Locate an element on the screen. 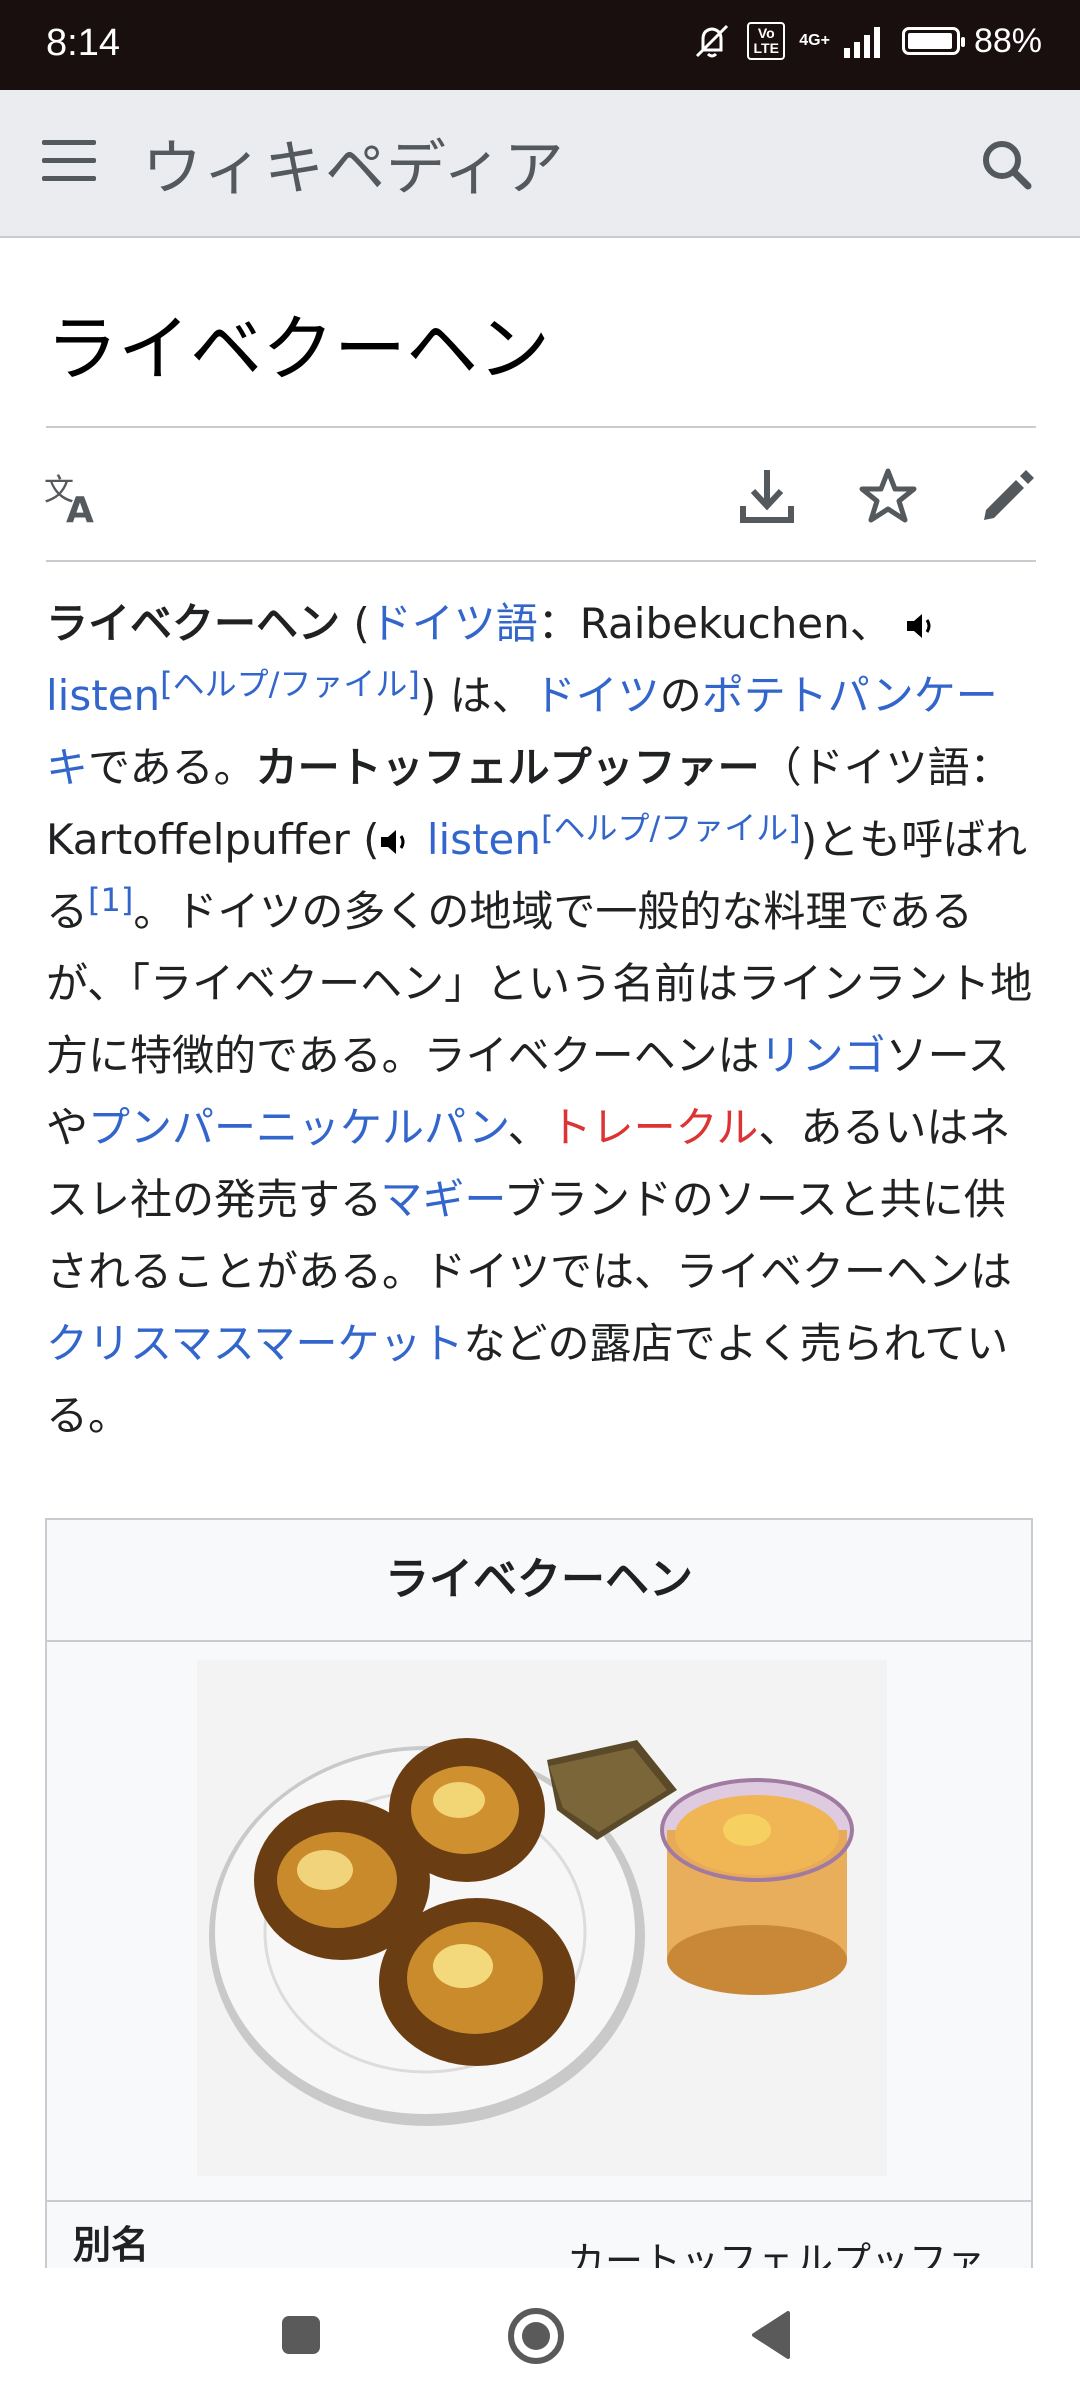 The height and width of the screenshot is (2400, 1080). search-button is located at coordinates (1007, 165).